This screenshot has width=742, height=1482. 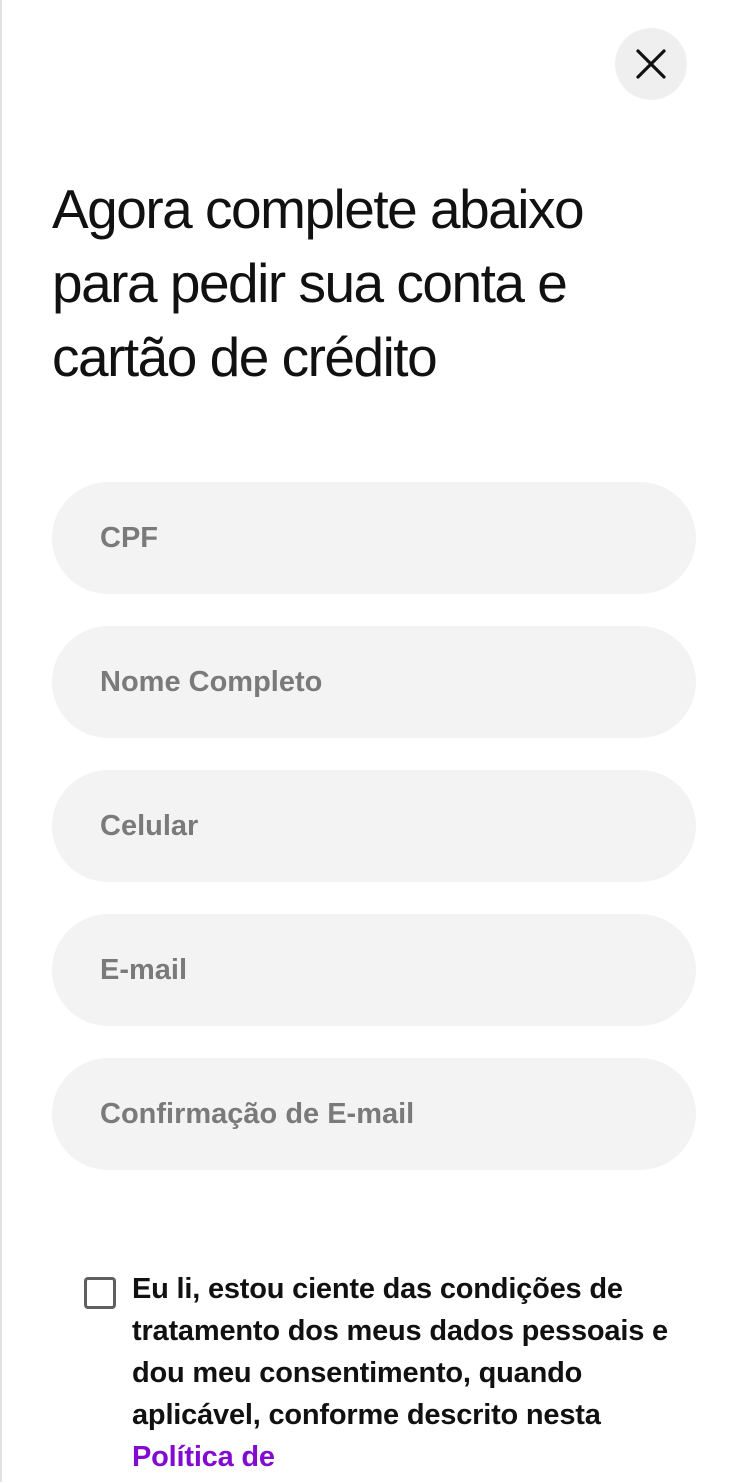 What do you see at coordinates (203, 1457) in the screenshot?
I see `privacy-policy-link: Política de` at bounding box center [203, 1457].